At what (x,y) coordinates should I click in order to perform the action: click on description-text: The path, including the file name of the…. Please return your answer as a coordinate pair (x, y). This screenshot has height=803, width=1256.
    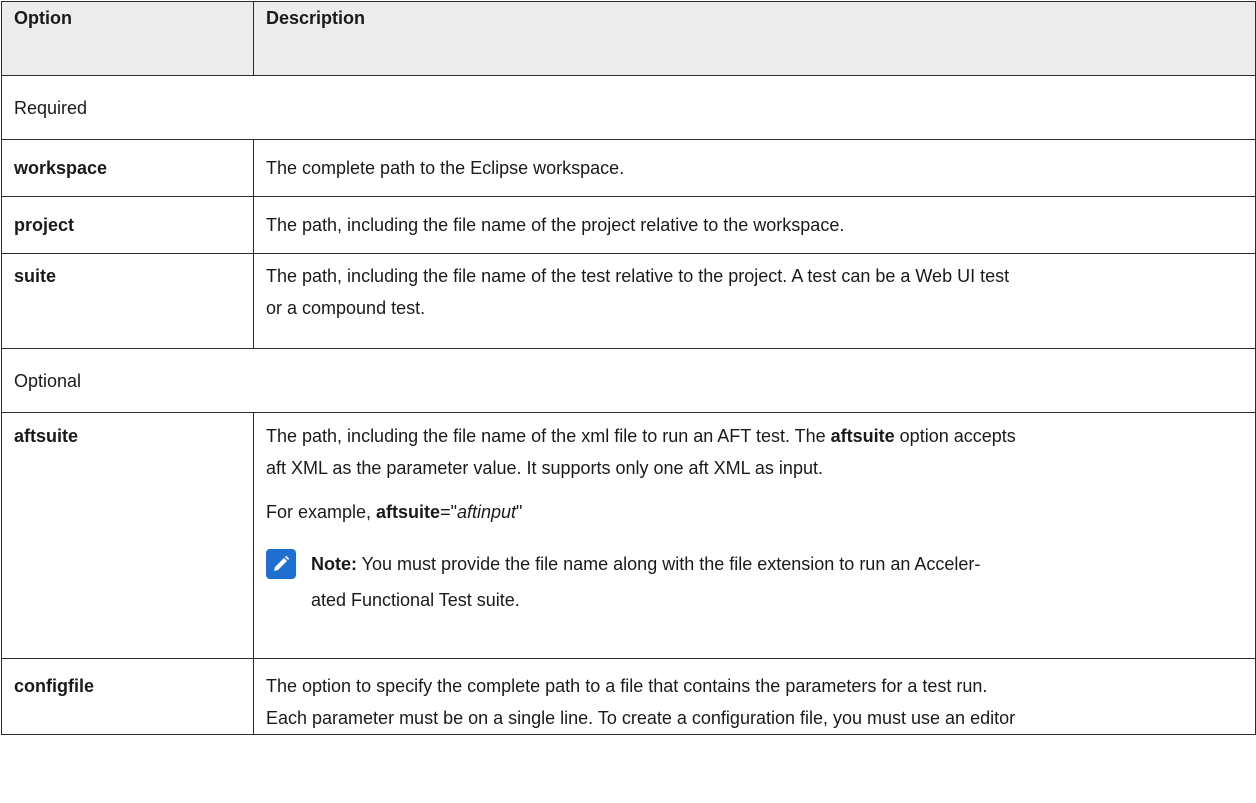
    Looking at the image, I should click on (548, 436).